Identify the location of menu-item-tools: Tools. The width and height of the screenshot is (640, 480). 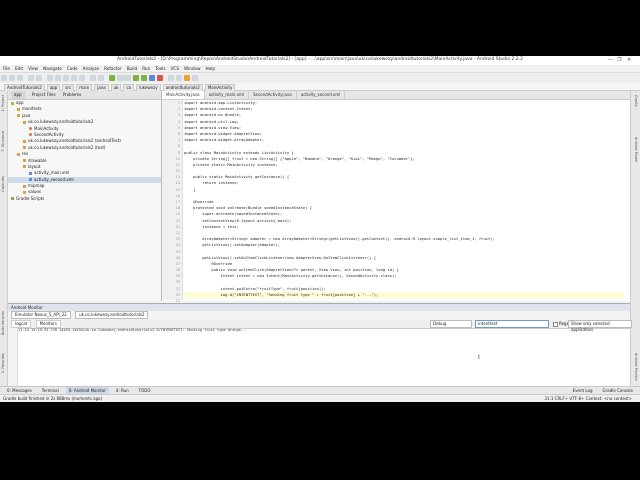
(160, 69).